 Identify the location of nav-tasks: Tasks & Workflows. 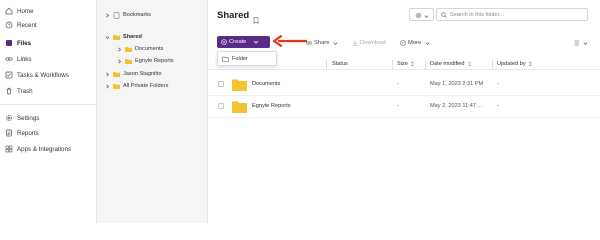
(37, 75).